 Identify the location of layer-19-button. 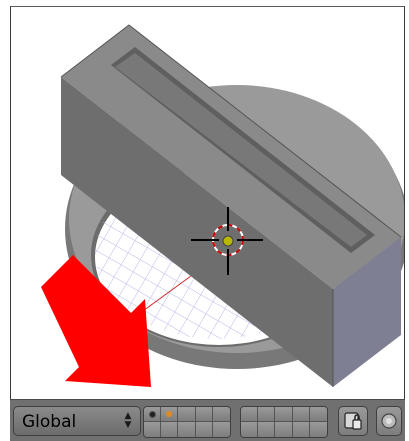
(301, 429).